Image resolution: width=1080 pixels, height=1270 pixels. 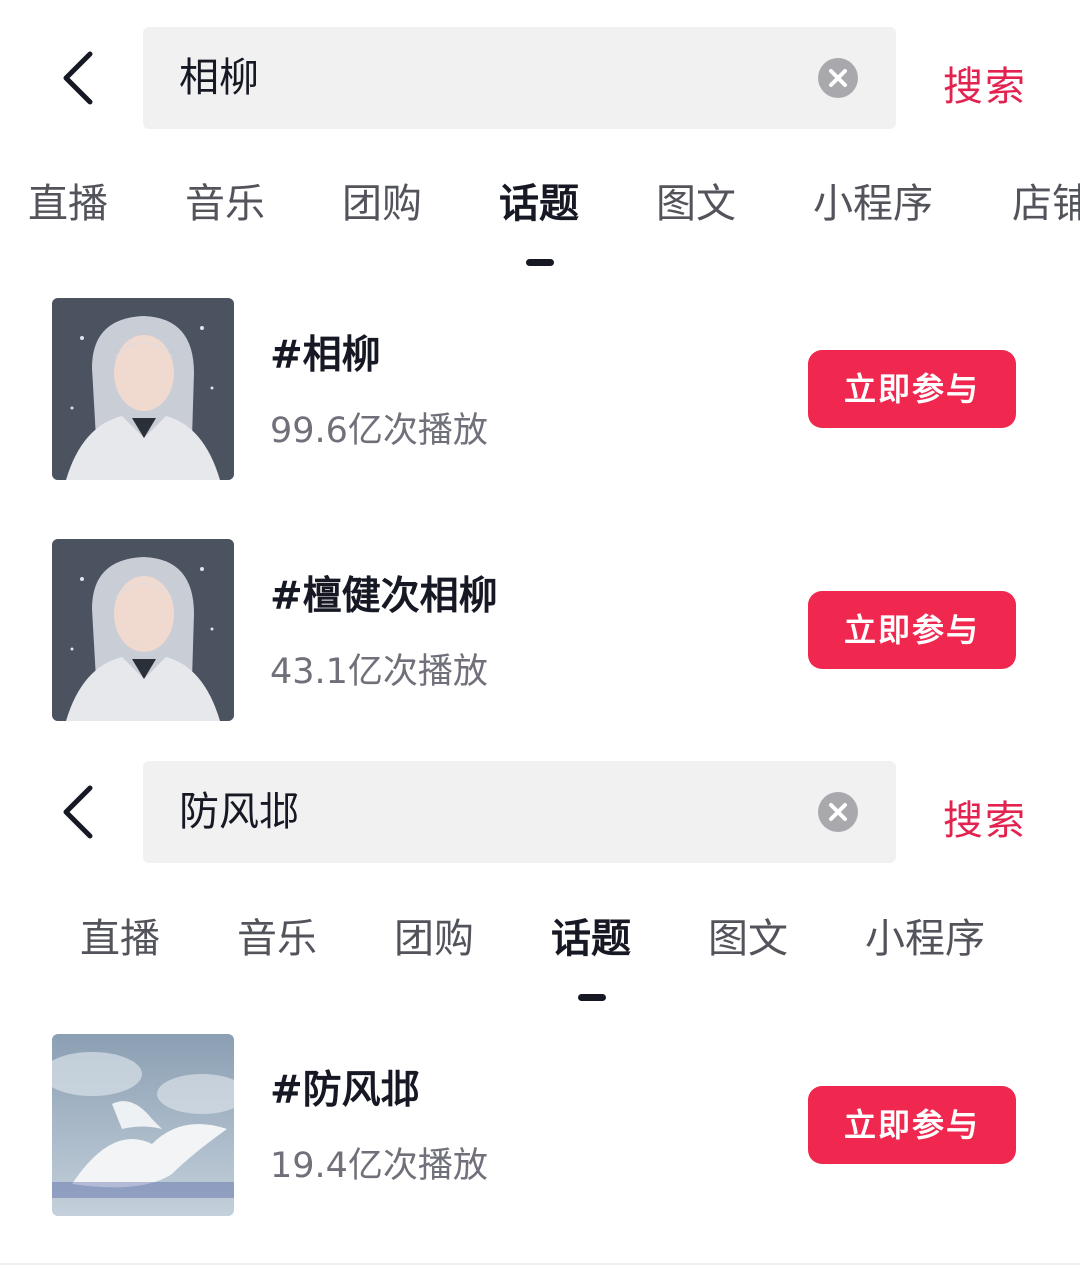 I want to click on tab-shops-clip: 店铺, so click(x=1046, y=208).